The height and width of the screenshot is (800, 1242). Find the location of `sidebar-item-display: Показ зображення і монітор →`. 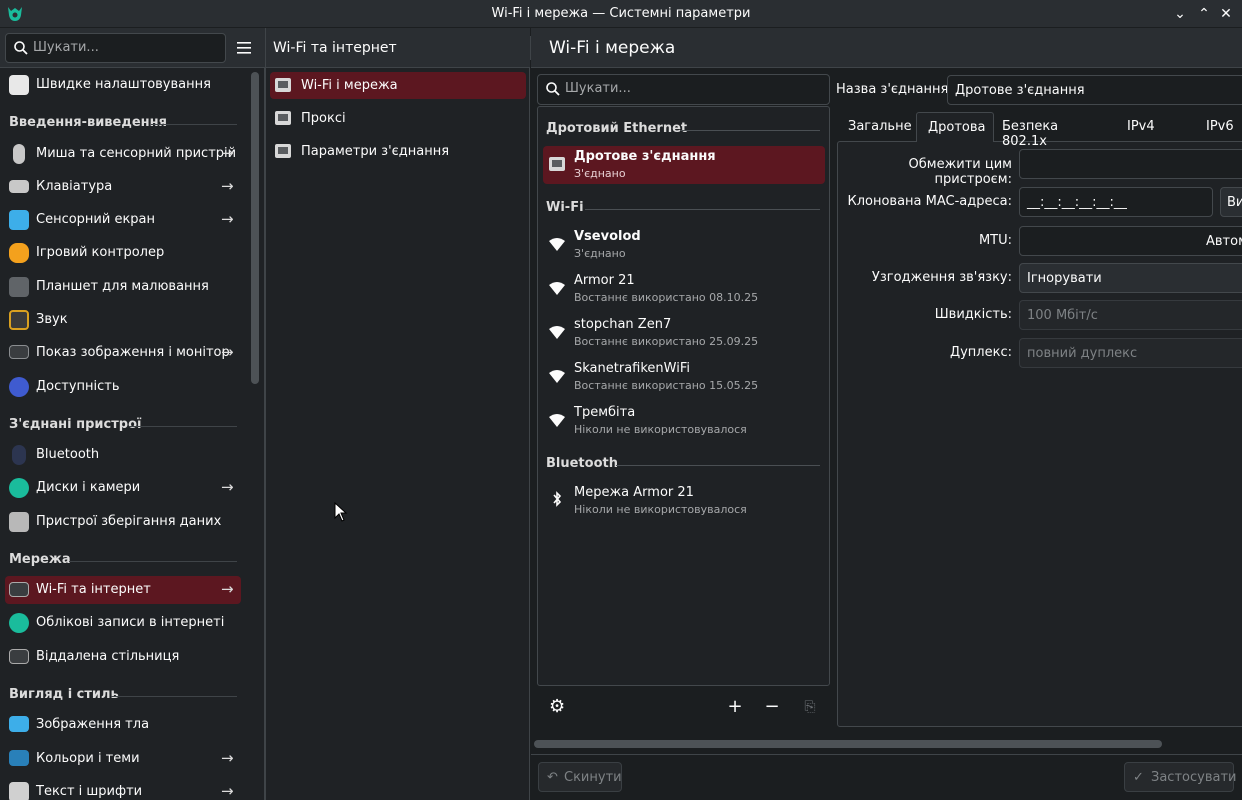

sidebar-item-display: Показ зображення і монітор → is located at coordinates (123, 353).